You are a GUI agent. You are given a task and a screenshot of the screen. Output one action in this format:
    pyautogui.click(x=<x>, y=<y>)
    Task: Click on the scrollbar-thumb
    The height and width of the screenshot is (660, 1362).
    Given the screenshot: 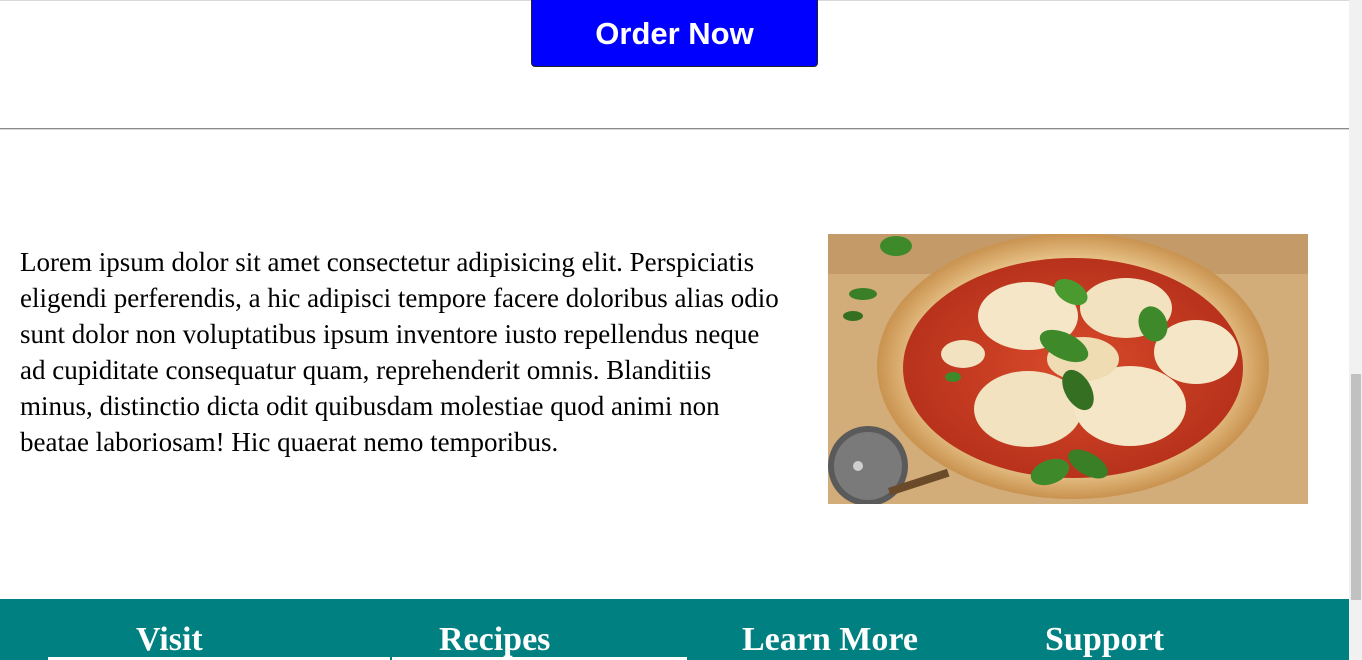 What is the action you would take?
    pyautogui.click(x=1356, y=487)
    